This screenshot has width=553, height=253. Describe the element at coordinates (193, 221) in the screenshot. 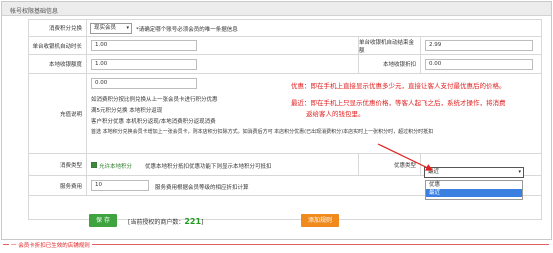

I see `merchant-count: 221` at that location.